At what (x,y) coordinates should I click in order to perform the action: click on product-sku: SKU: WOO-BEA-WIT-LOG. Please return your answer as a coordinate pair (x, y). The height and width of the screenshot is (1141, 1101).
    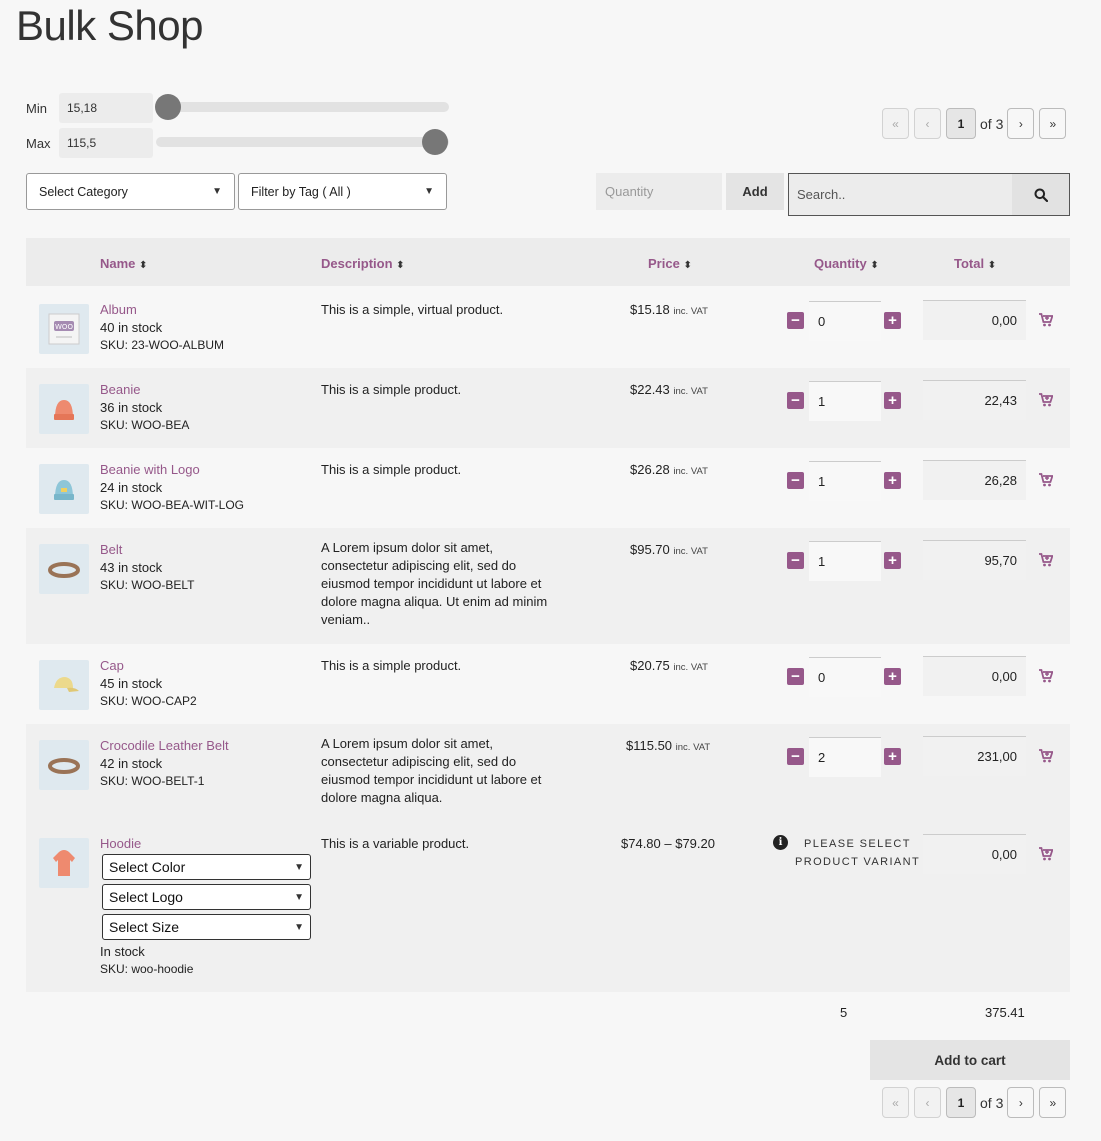
    Looking at the image, I should click on (172, 505).